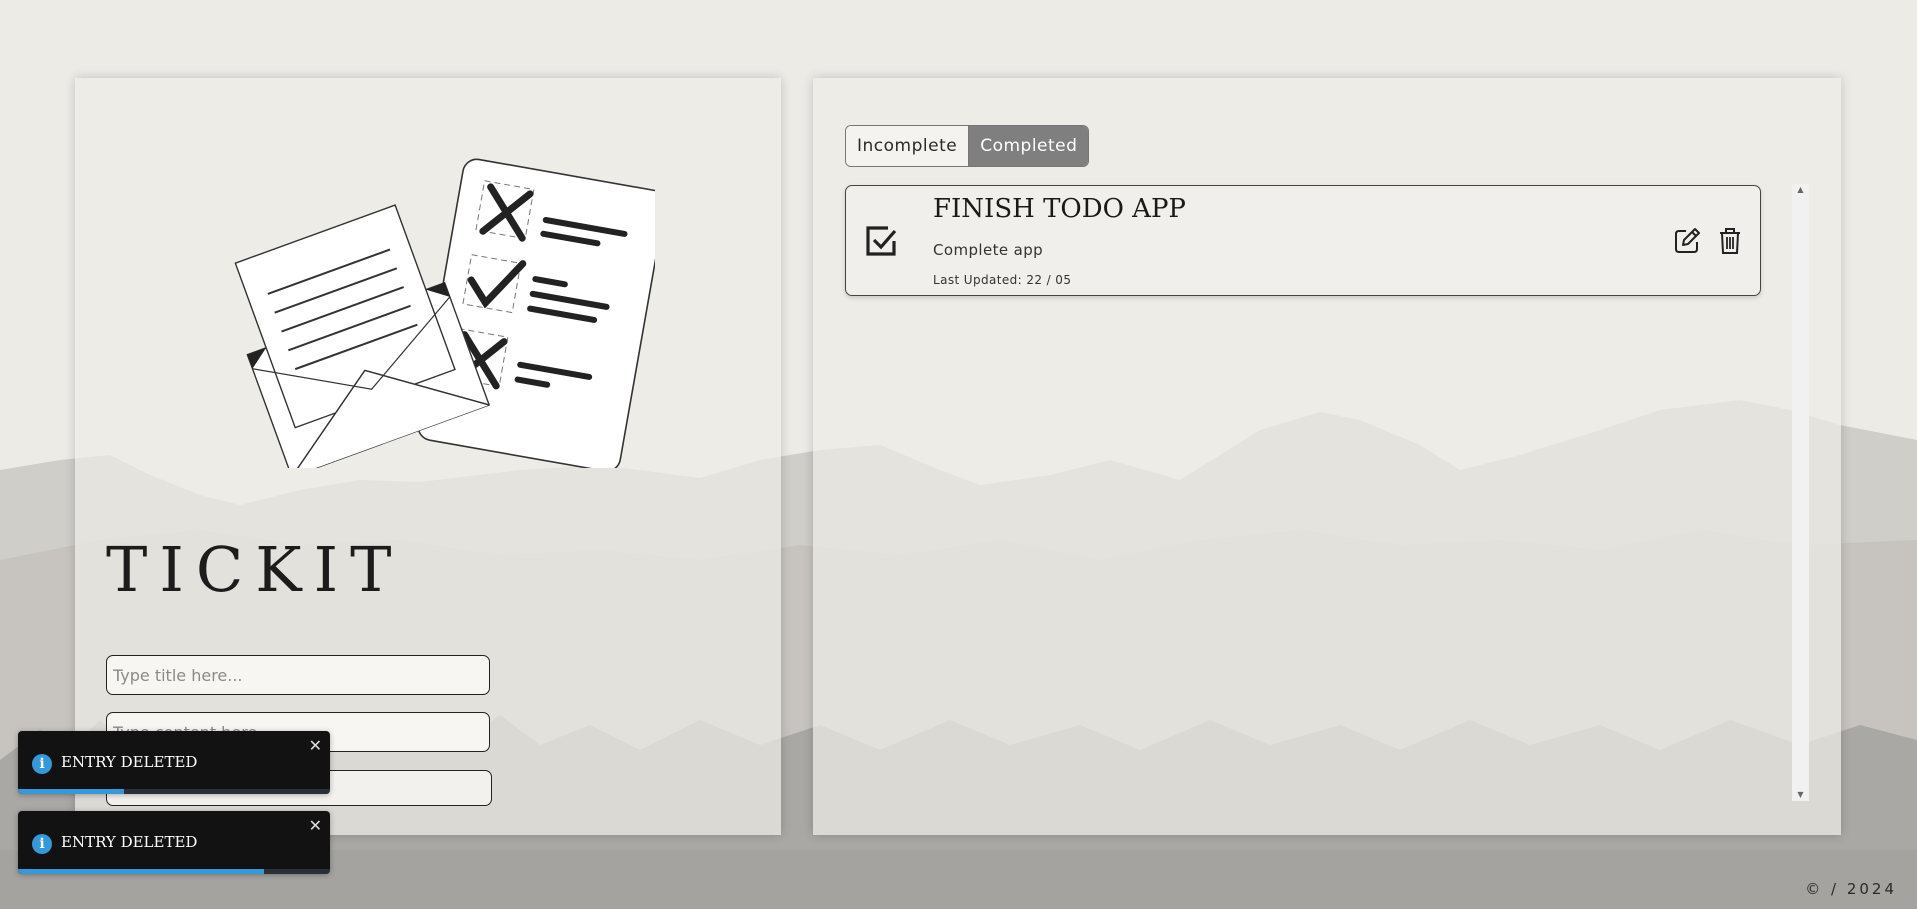  Describe the element at coordinates (1800, 190) in the screenshot. I see `scroll-up-arrow-icon: ▲` at that location.